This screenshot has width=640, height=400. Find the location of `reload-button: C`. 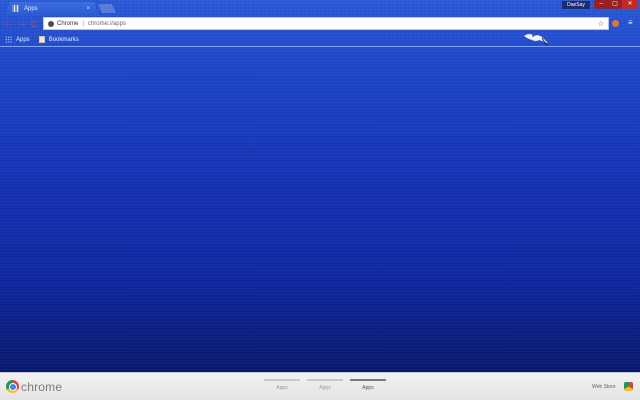

reload-button: C is located at coordinates (34, 24).